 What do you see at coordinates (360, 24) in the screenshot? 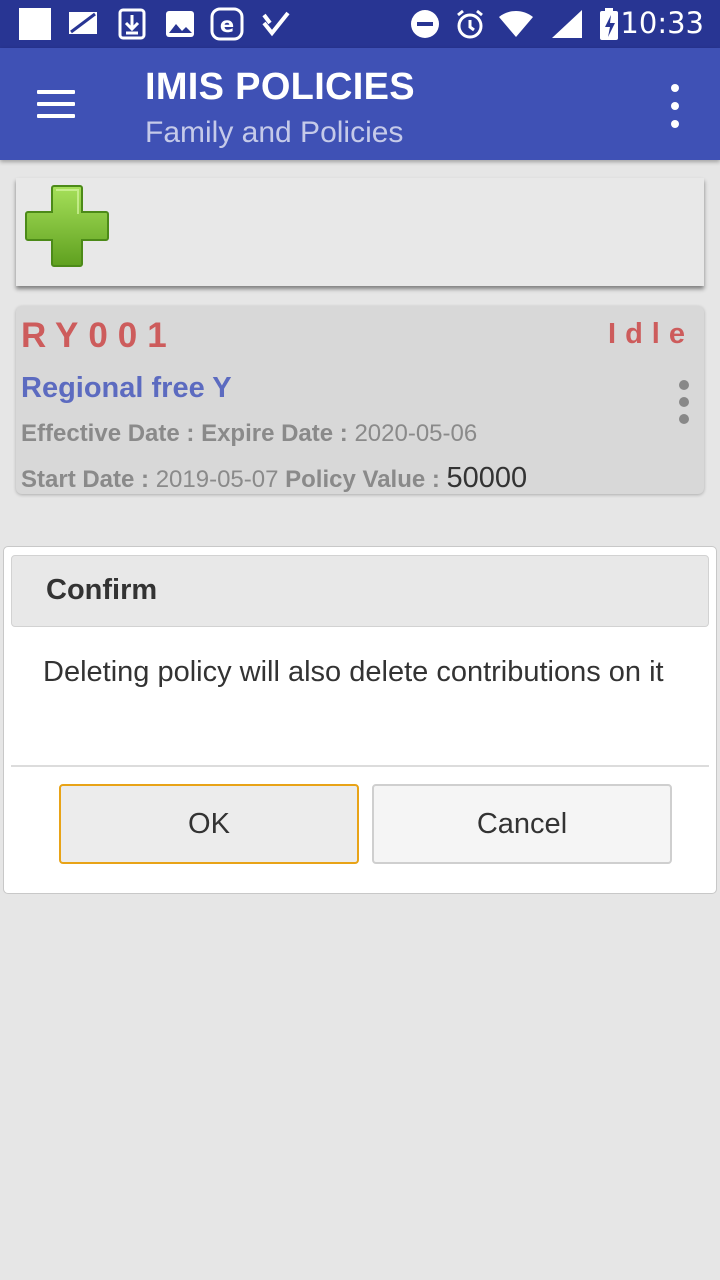
I see `status-bar: e 10:33` at bounding box center [360, 24].